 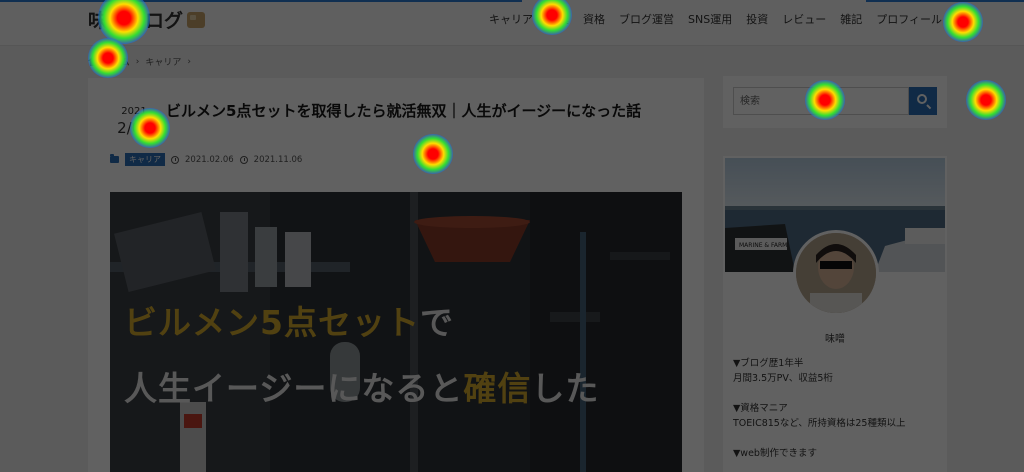 I want to click on nav-item-career: キャリア, so click(x=511, y=19).